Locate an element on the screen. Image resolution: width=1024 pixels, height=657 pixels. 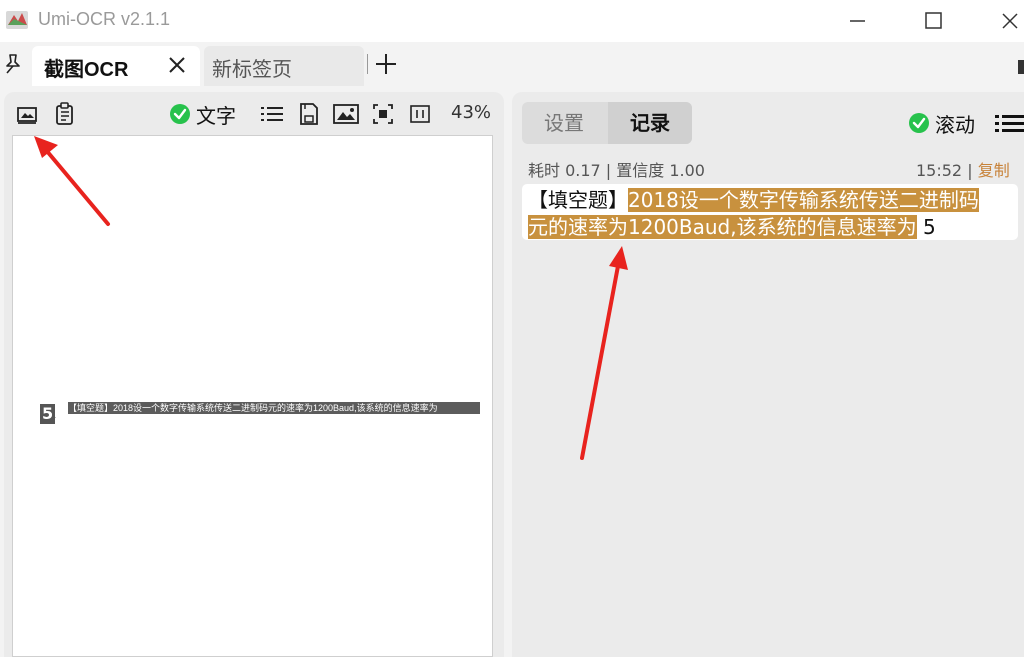
minimize-icon is located at coordinates (858, 21).